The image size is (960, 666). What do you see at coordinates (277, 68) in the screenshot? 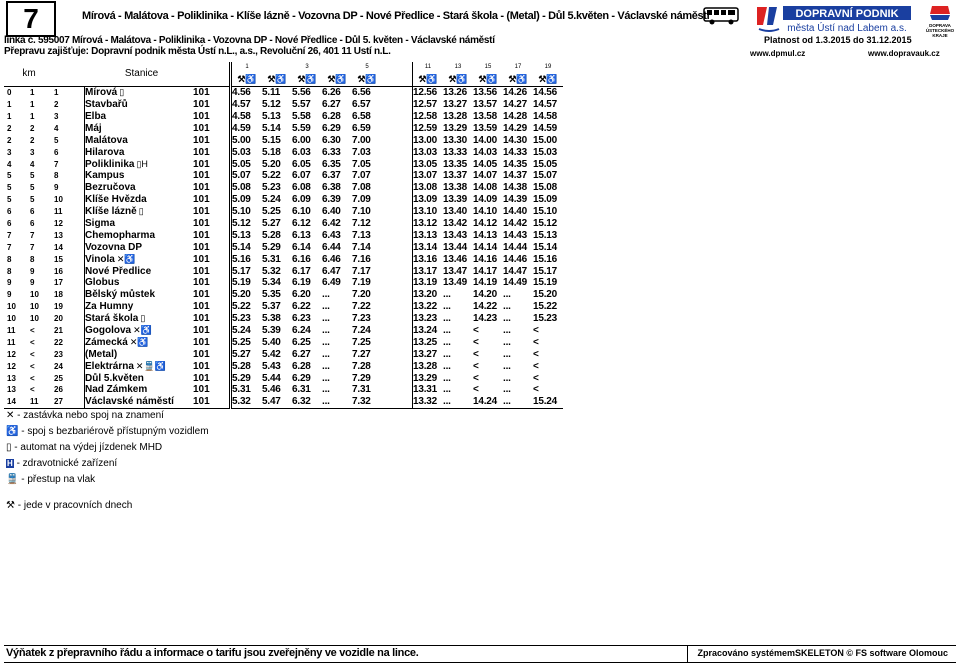
I see `trip-number` at bounding box center [277, 68].